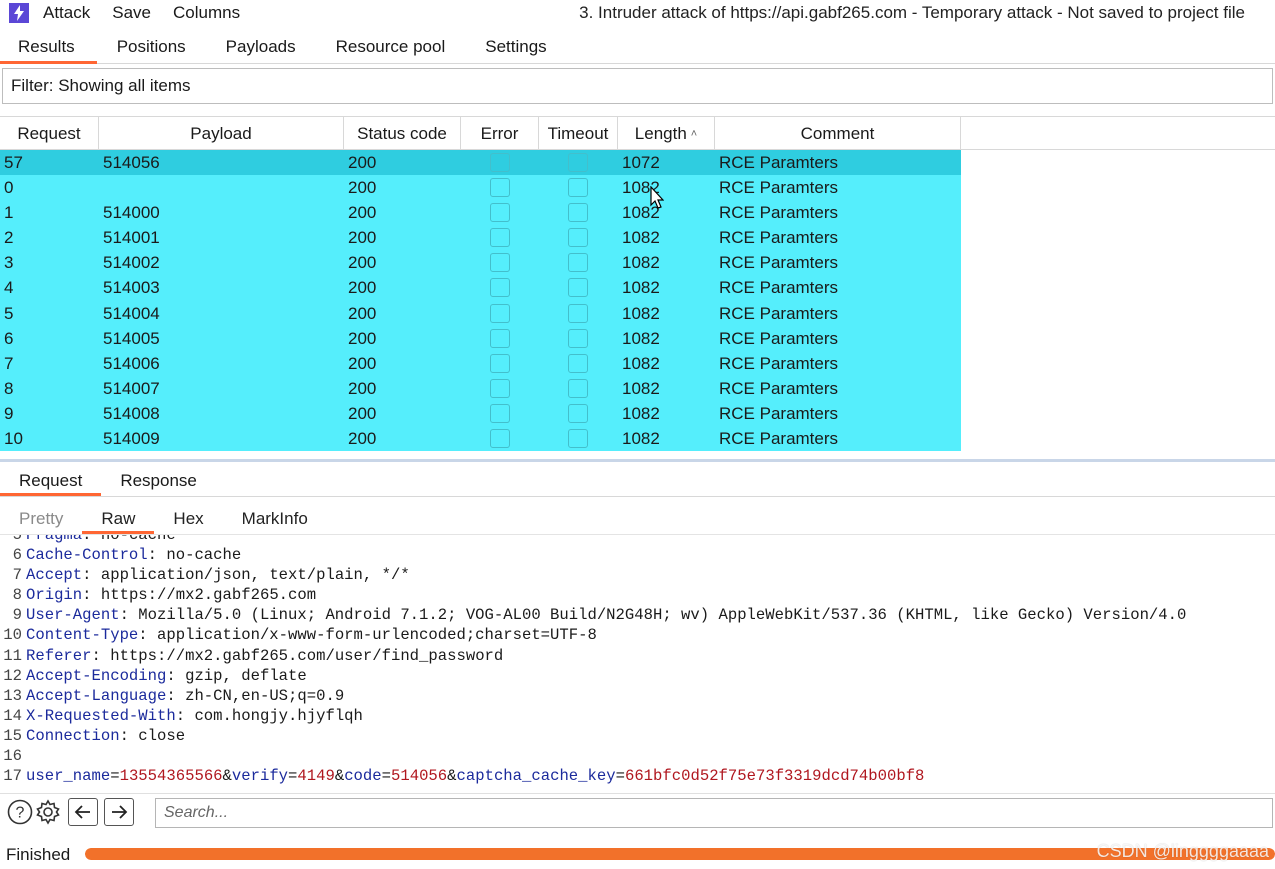 The image size is (1275, 869). Describe the element at coordinates (637, 540) in the screenshot. I see `raw-line: 5 Pragma: no-cache` at that location.